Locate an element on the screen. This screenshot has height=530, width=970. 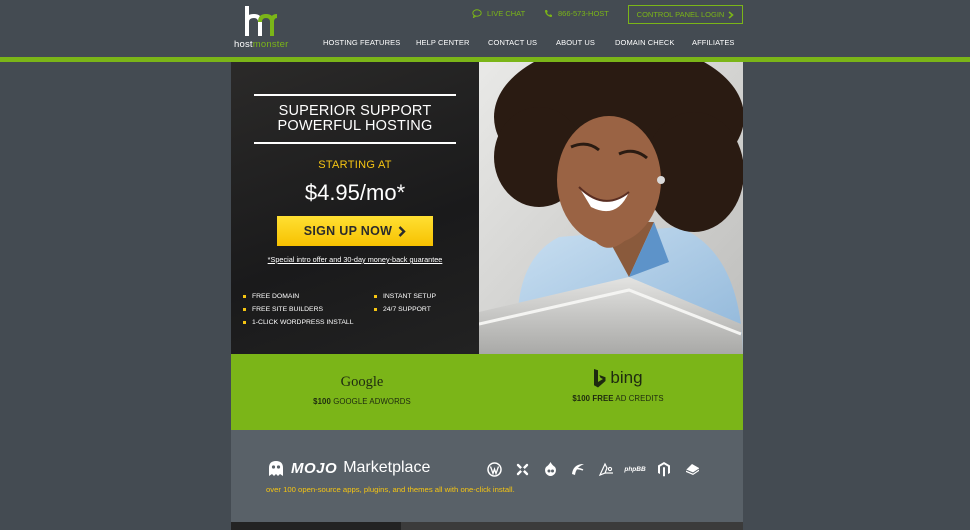
drupal-icon is located at coordinates (550, 469).